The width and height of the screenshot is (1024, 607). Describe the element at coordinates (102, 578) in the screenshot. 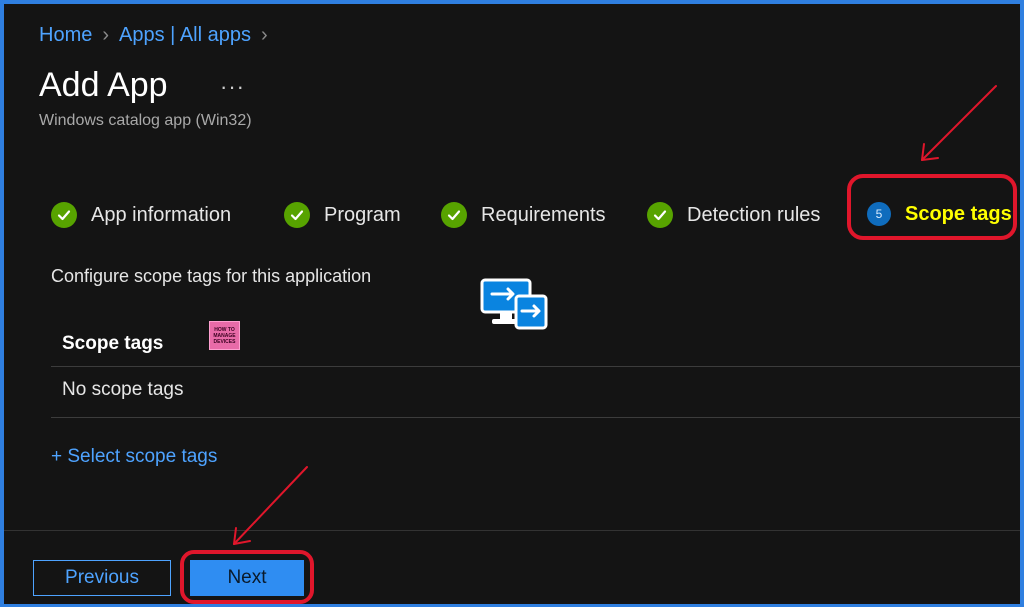

I see `previous-button: Previous` at that location.